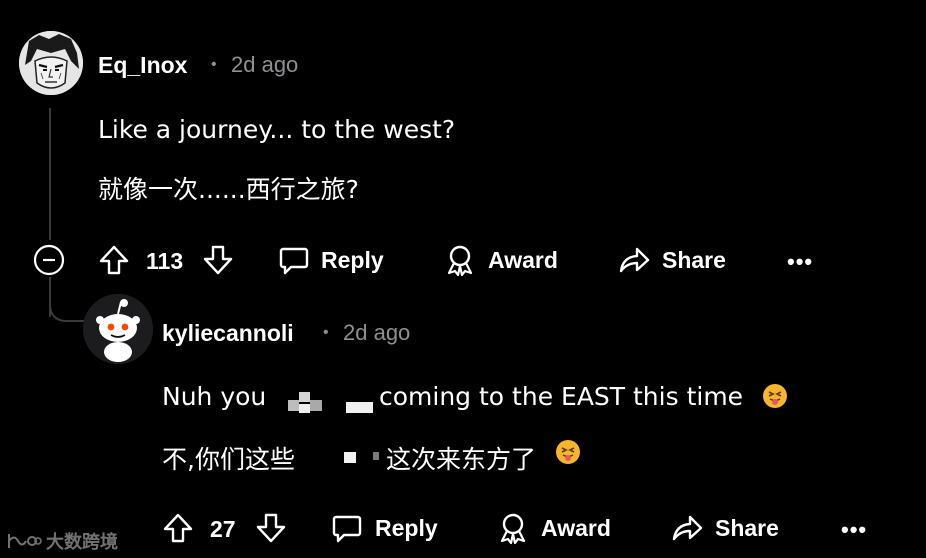 The width and height of the screenshot is (926, 558). I want to click on reply-upvote-button, so click(178, 530).